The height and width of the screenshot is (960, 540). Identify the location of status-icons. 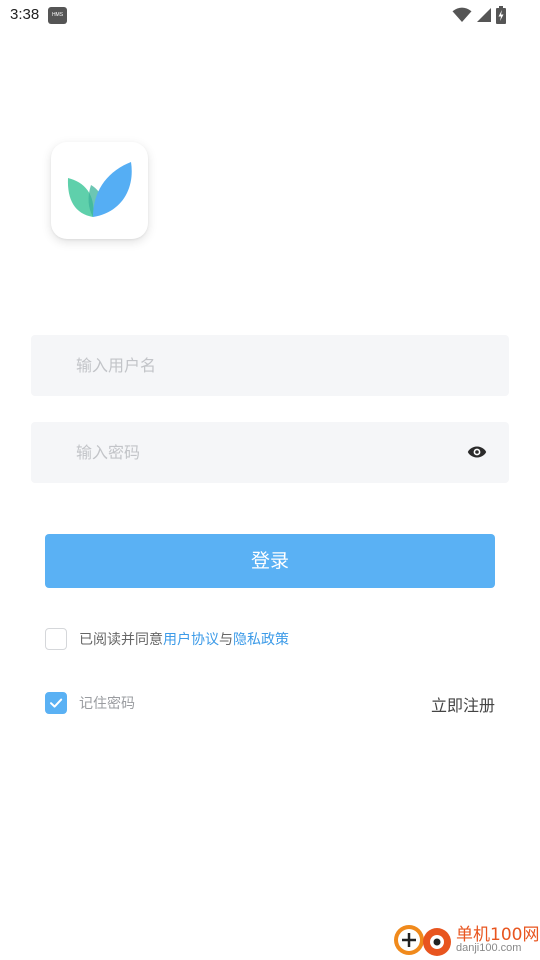
(479, 15).